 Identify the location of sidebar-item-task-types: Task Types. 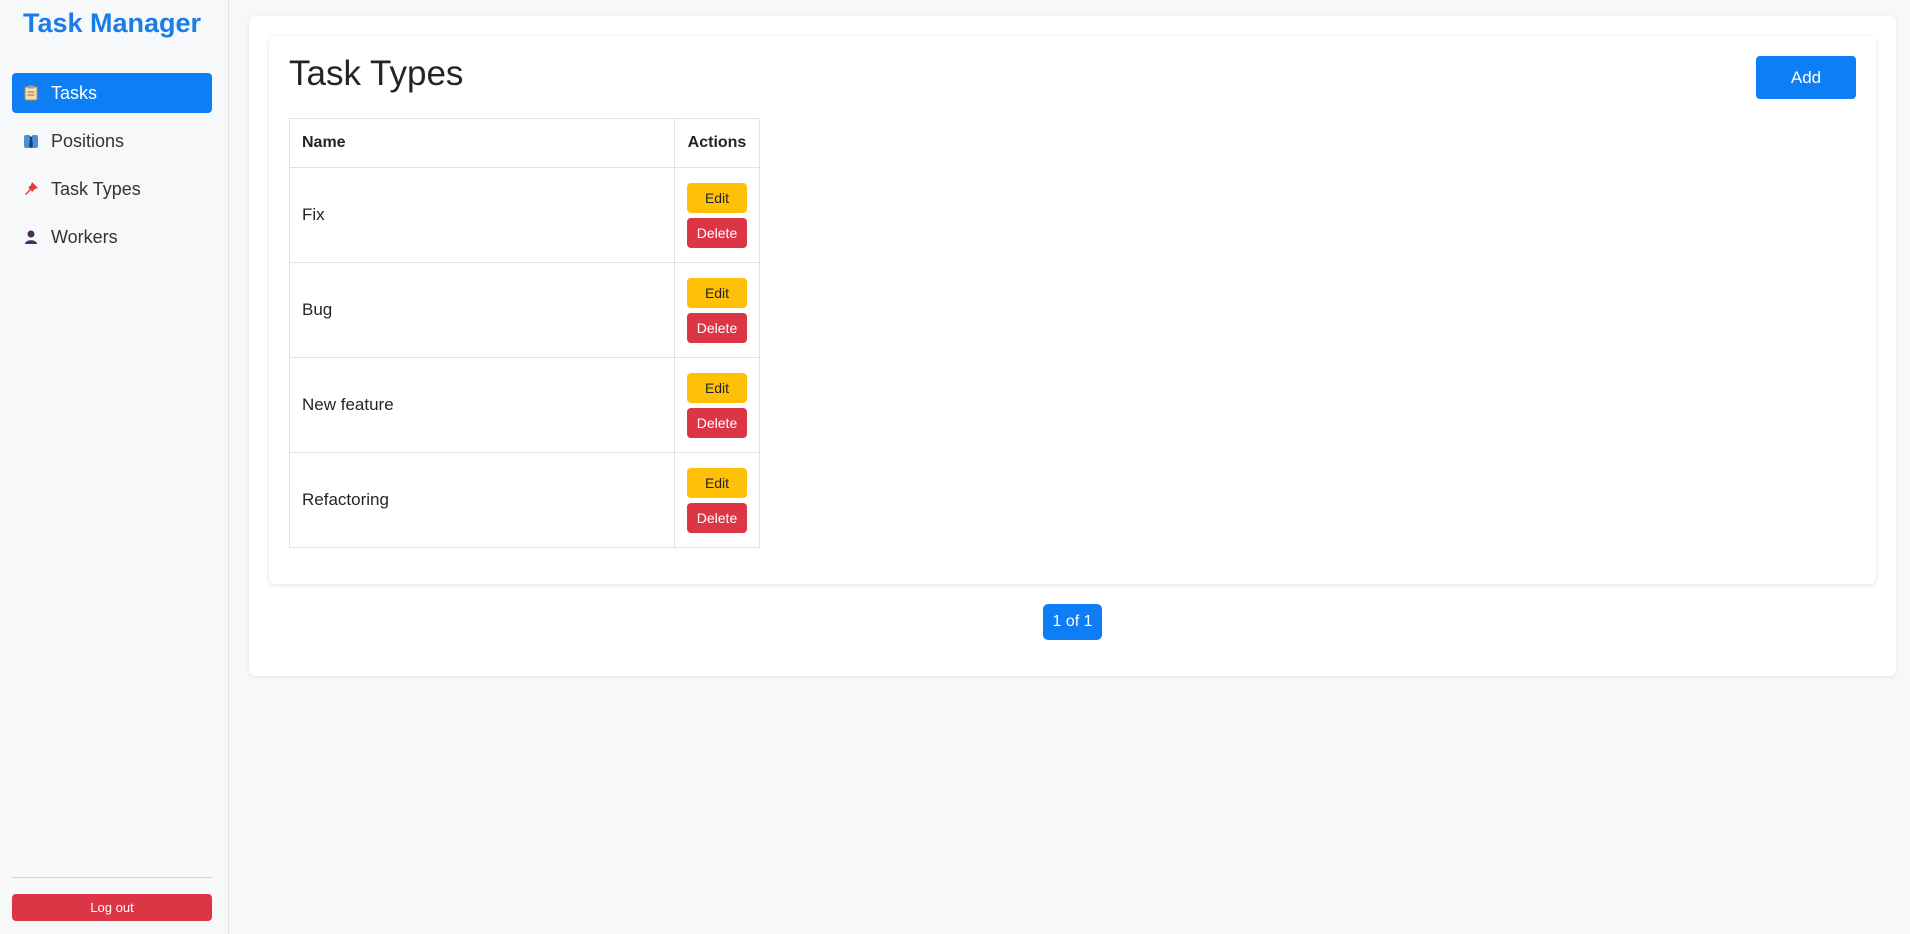
(112, 189).